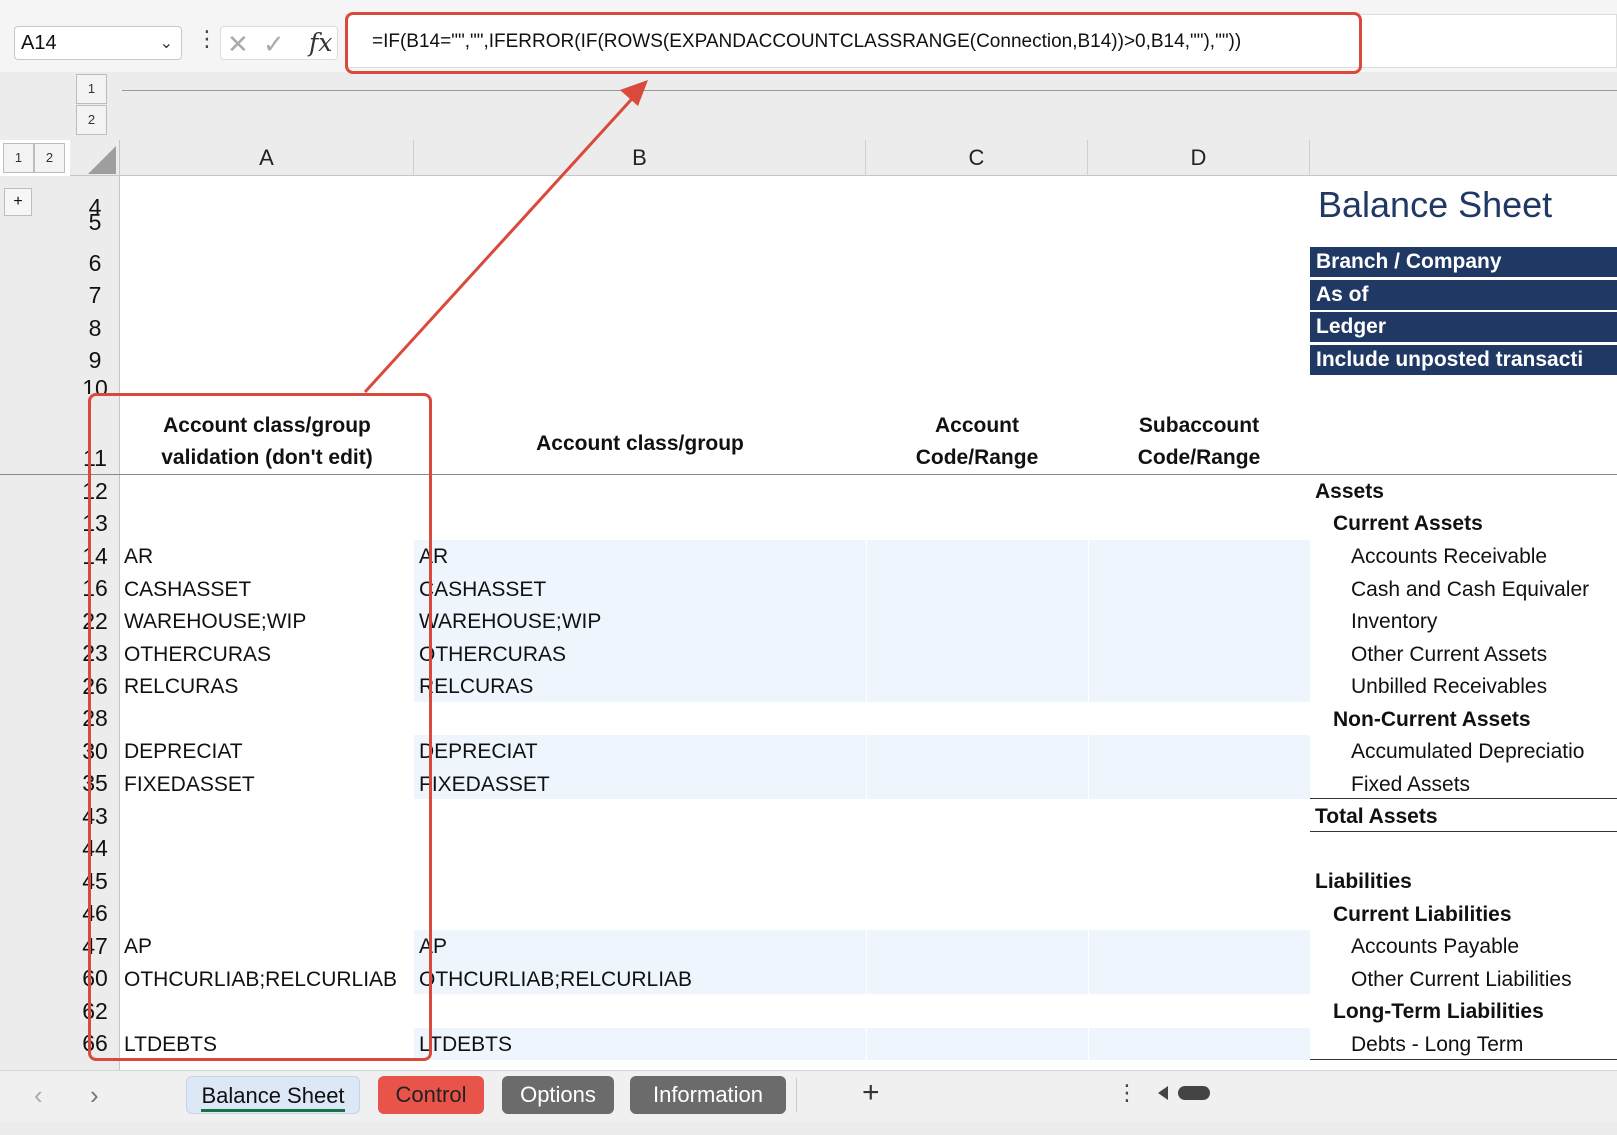 The width and height of the screenshot is (1617, 1135). What do you see at coordinates (273, 1097) in the screenshot?
I see `tab-balance-sheet-label: Balance Sheet` at bounding box center [273, 1097].